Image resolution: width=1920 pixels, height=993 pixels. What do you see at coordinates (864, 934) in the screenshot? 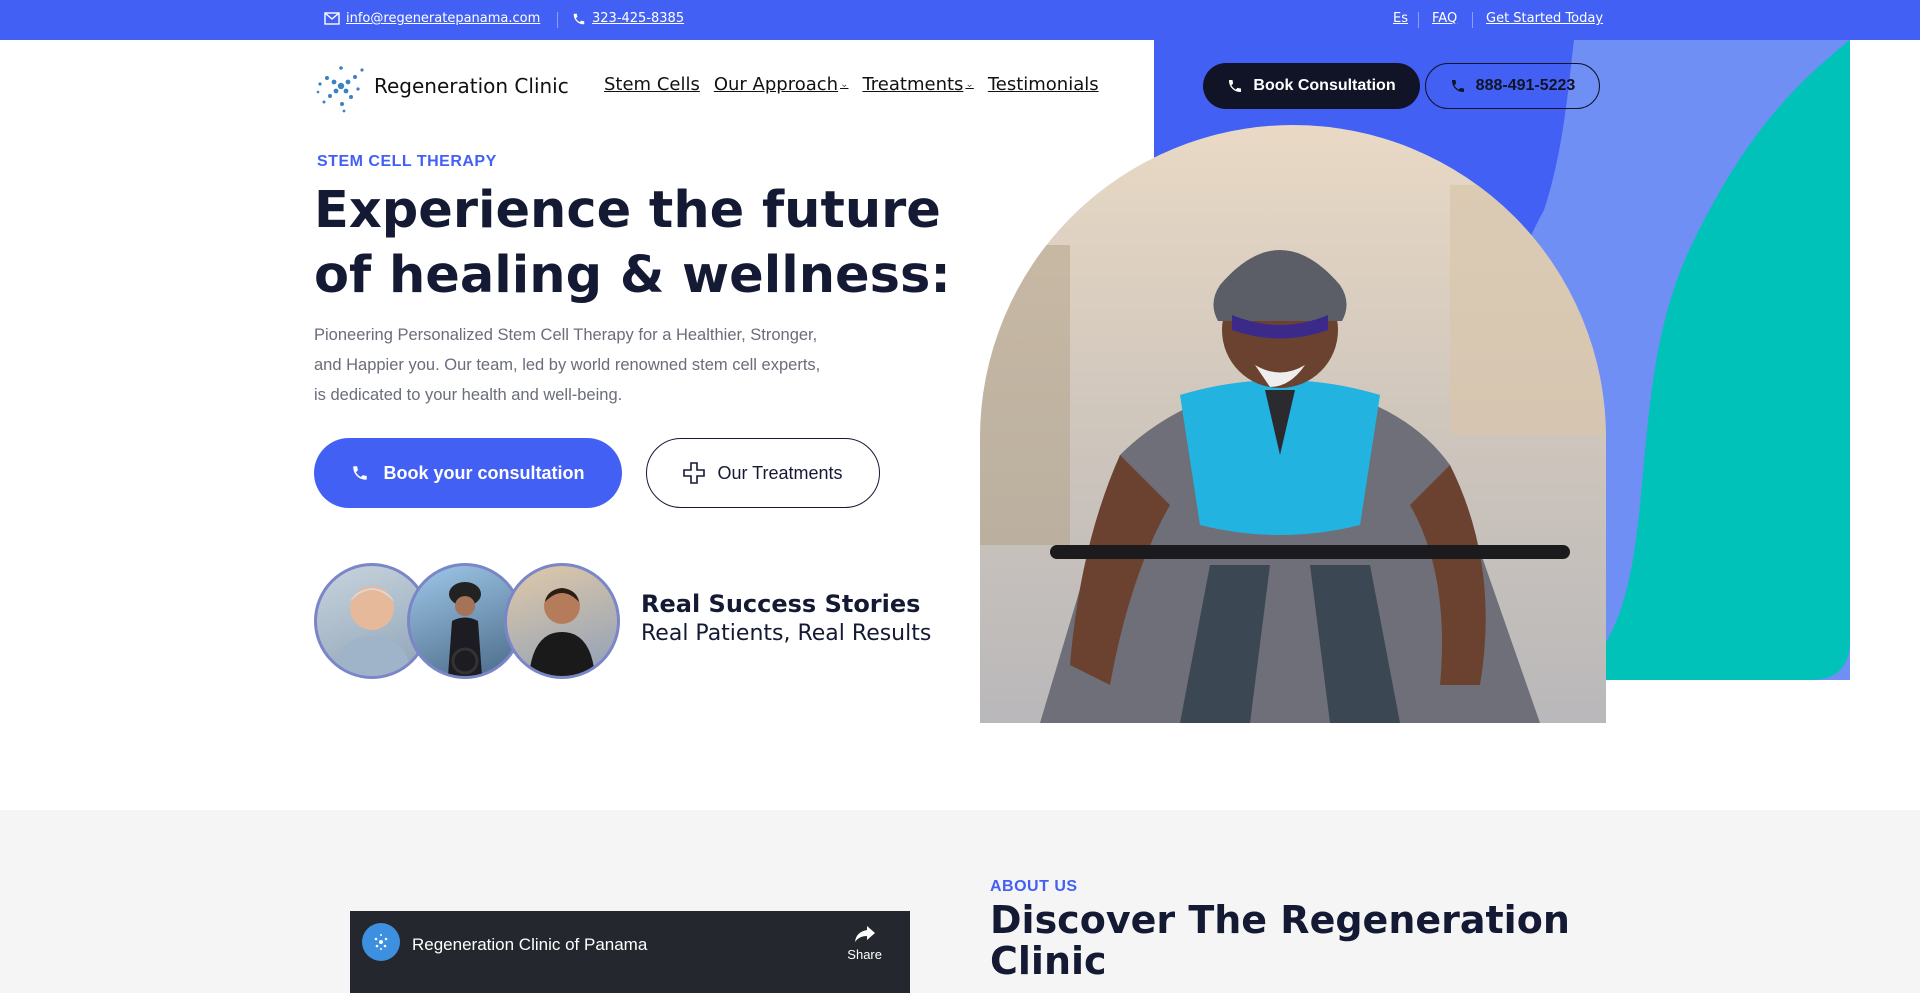
I see `share-icon` at bounding box center [864, 934].